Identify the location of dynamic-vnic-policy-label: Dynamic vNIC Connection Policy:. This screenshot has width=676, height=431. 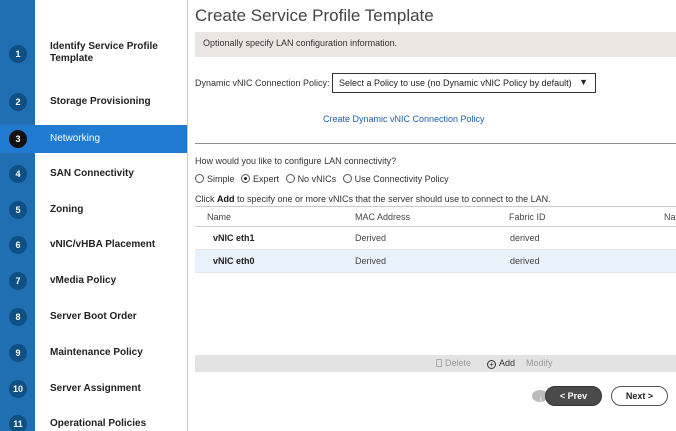
(262, 83).